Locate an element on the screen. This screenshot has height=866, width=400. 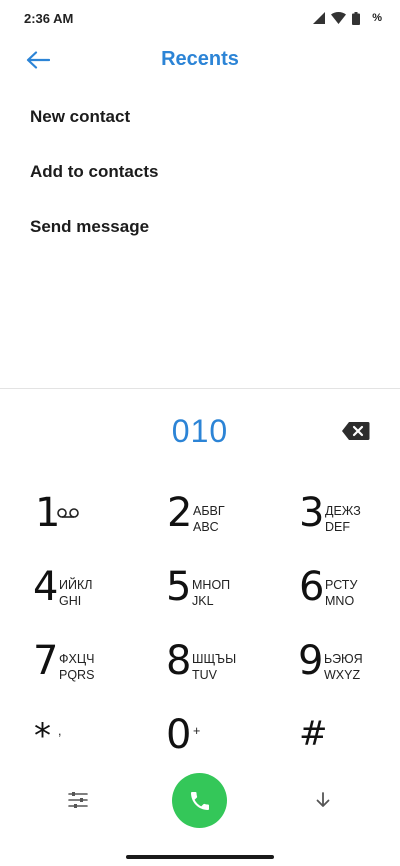
key-7: 7 ФХЦЧ PQRS is located at coordinates (88, 671).